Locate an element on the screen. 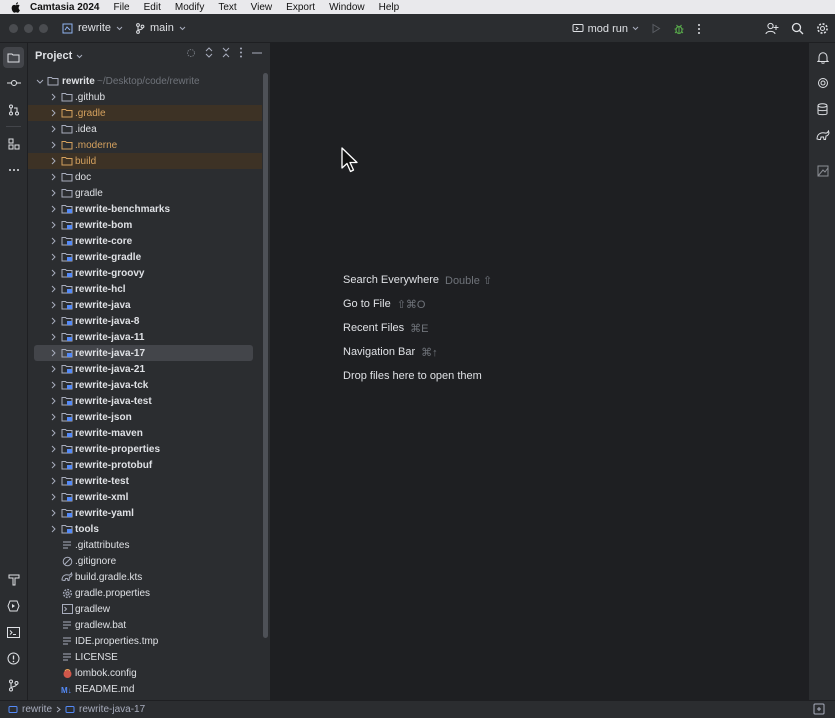 This screenshot has height=718, width=835. tree-file-row: gradle.properties is located at coordinates (145, 593).